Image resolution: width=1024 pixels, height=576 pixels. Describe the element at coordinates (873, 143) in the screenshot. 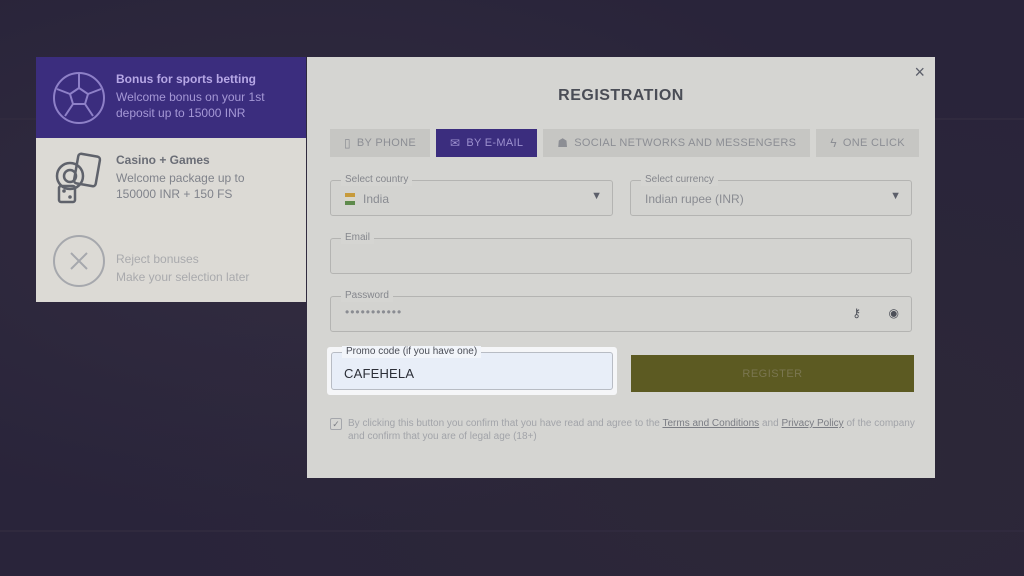

I see `tab-label: ONE CLICK` at that location.